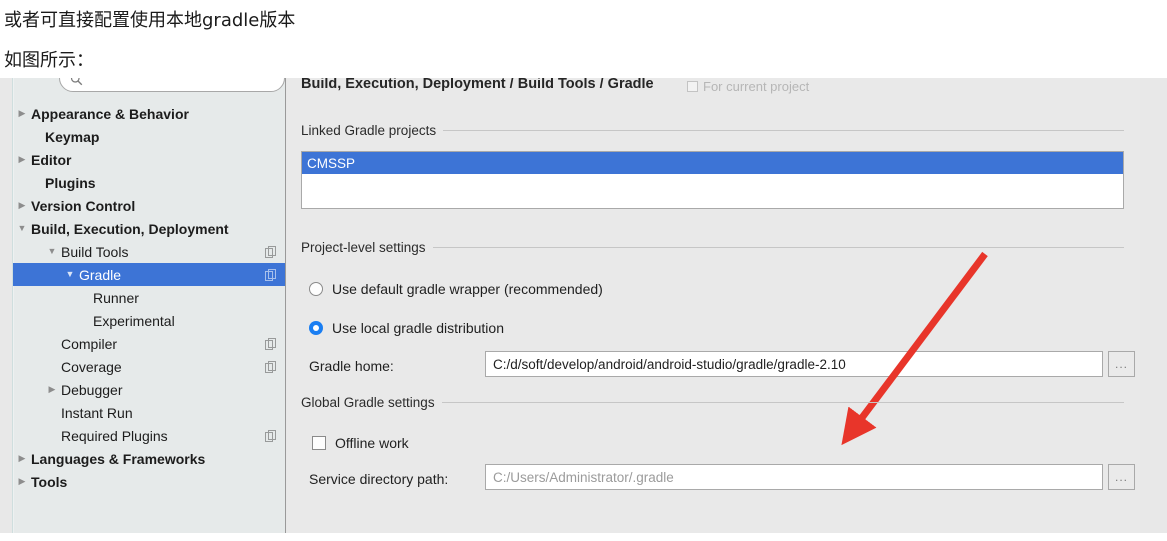 The height and width of the screenshot is (541, 1167). What do you see at coordinates (72, 136) in the screenshot?
I see `sidebar-item-label: Keymap` at bounding box center [72, 136].